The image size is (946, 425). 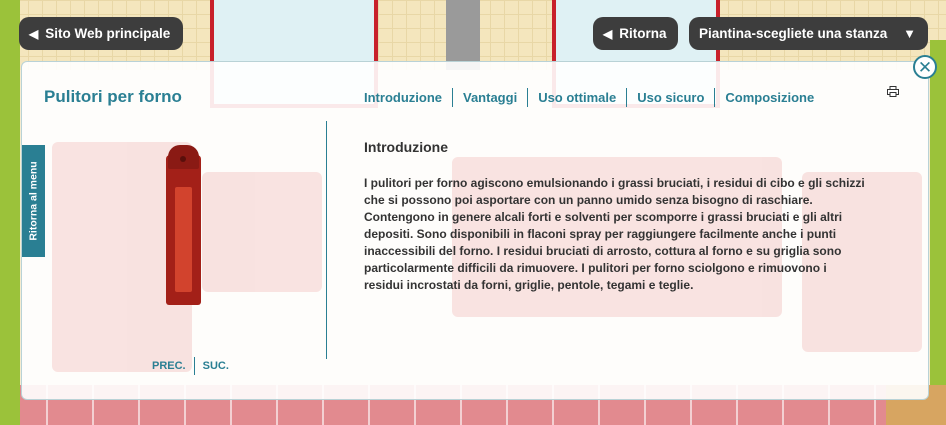 What do you see at coordinates (408, 97) in the screenshot?
I see `tab-introduzione: Introduzione` at bounding box center [408, 97].